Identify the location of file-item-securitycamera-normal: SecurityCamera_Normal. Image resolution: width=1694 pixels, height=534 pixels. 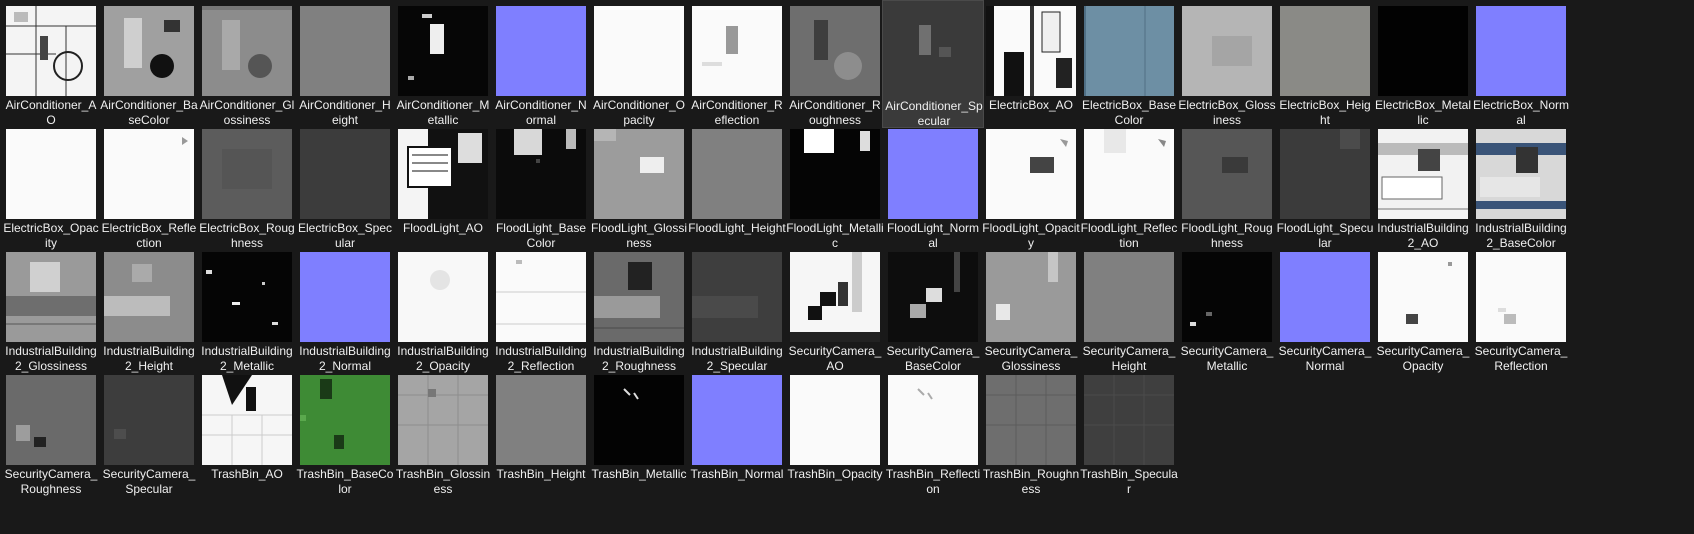
(1325, 310).